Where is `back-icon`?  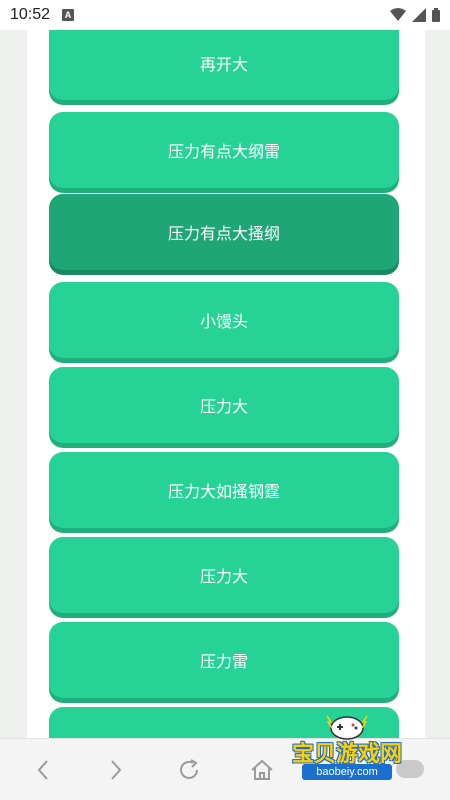
back-icon is located at coordinates (42, 770).